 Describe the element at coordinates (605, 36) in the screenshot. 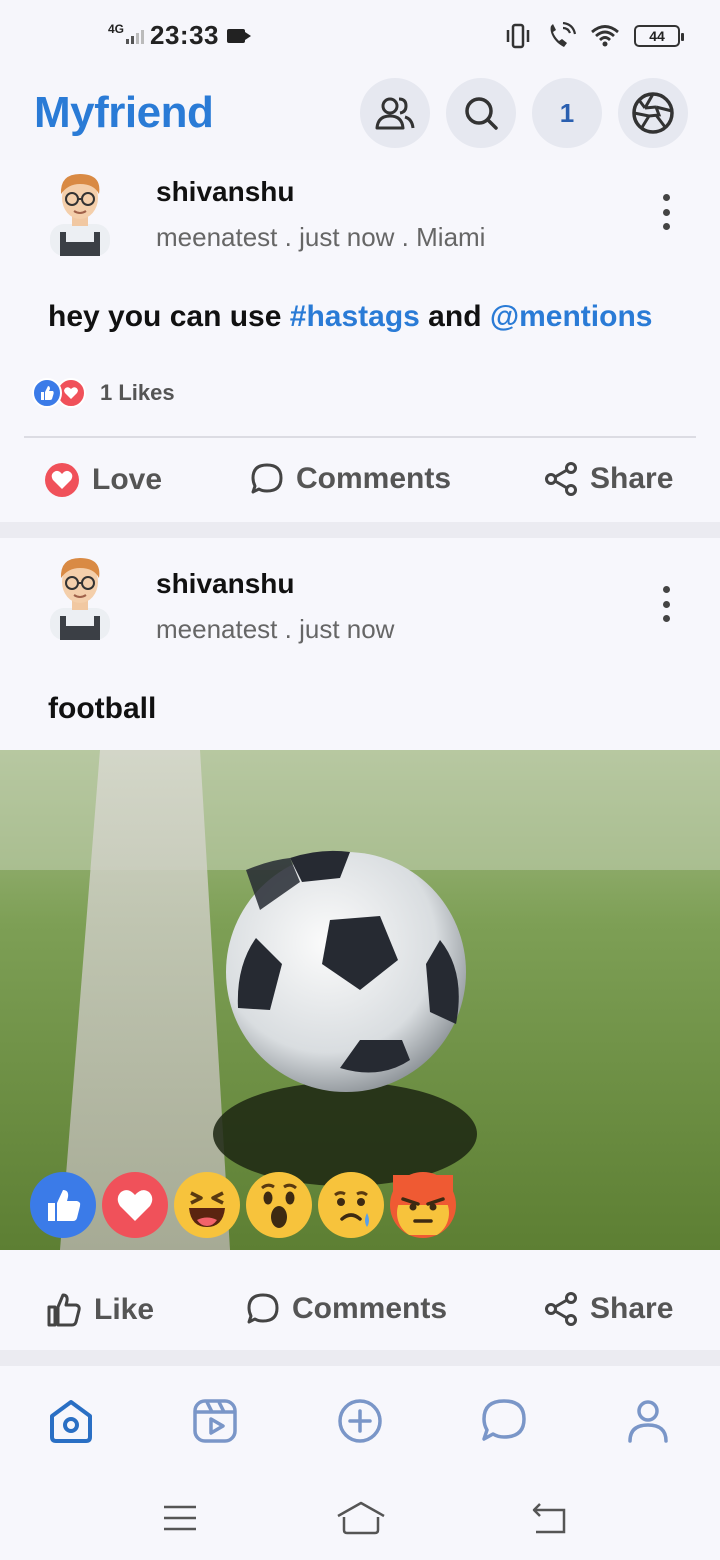

I see `wifi-icon` at that location.